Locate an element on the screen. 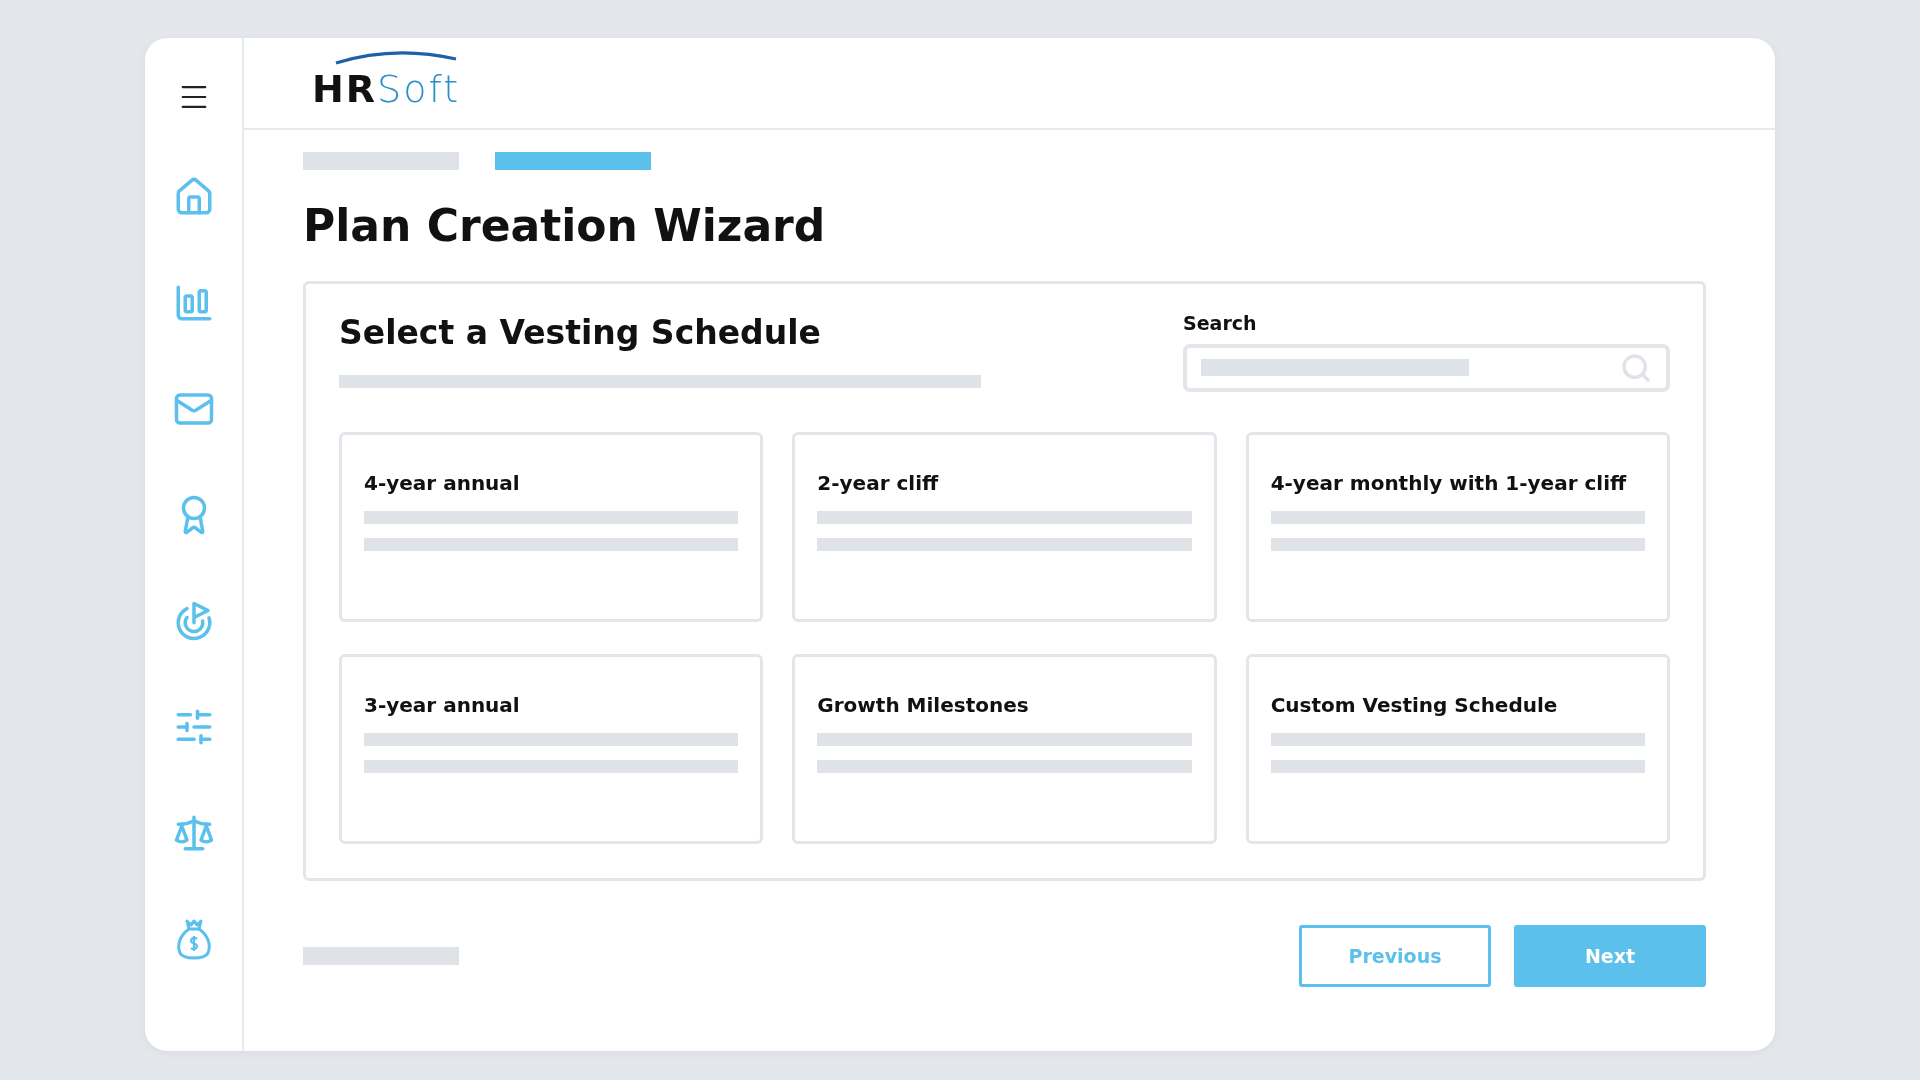 This screenshot has width=1920, height=1080. card-title: Growth Milestones is located at coordinates (923, 704).